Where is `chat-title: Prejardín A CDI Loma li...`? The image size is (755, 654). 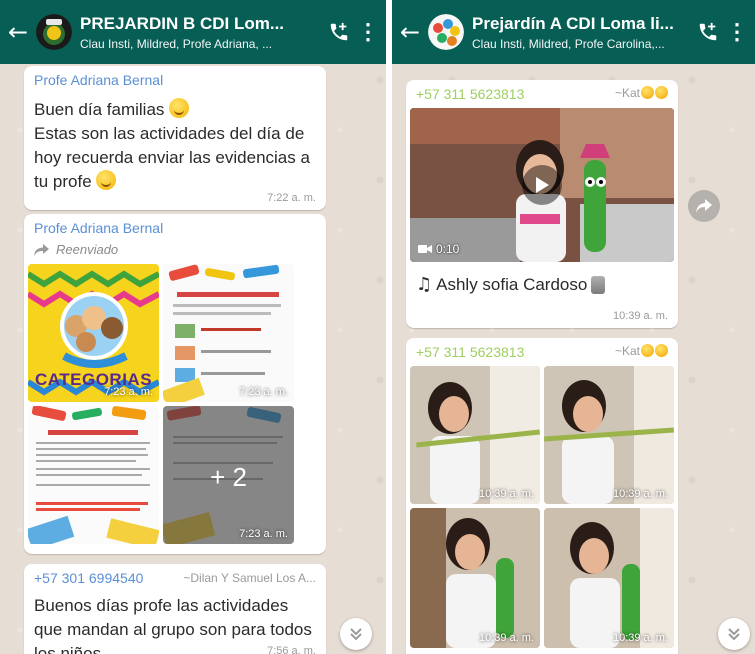 chat-title: Prejardín A CDI Loma li... is located at coordinates (573, 23).